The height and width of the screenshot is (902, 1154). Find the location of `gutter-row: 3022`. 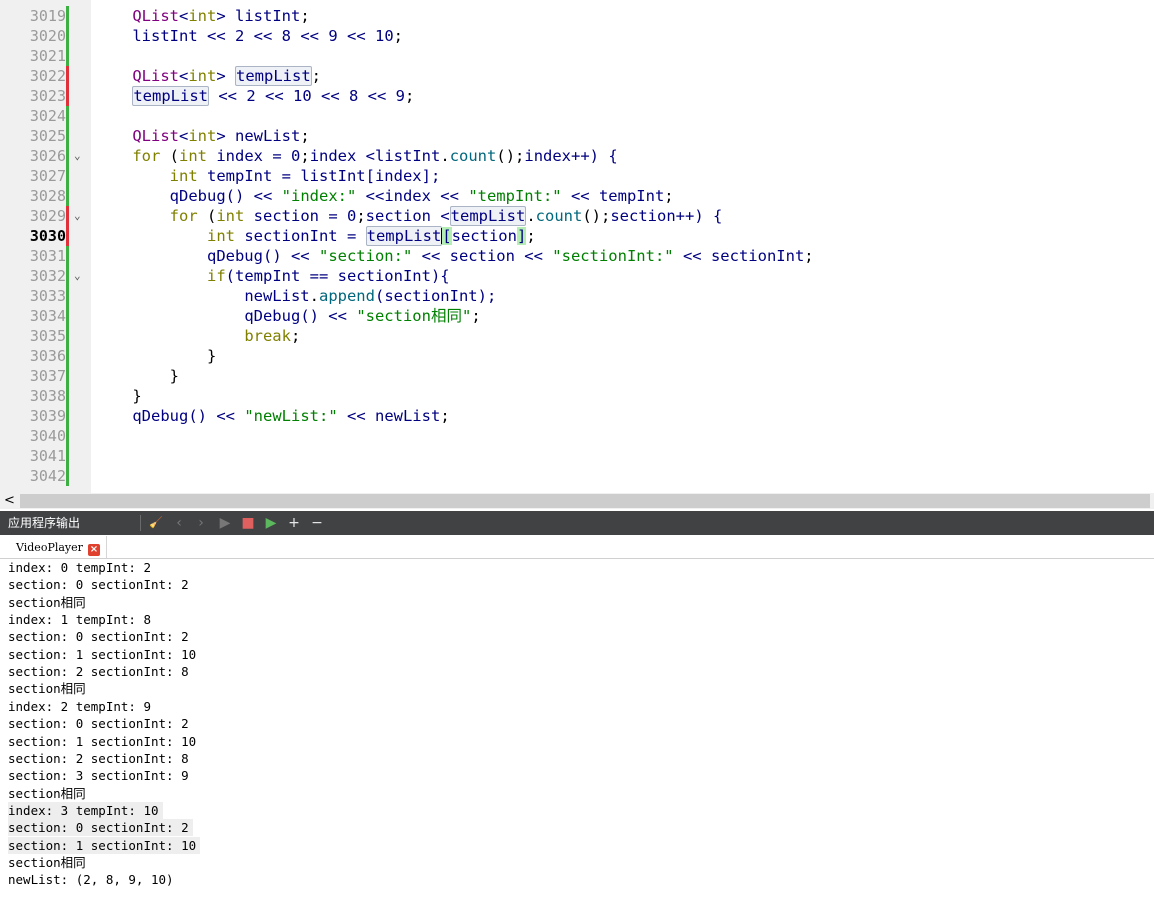

gutter-row: 3022 is located at coordinates (45, 76).